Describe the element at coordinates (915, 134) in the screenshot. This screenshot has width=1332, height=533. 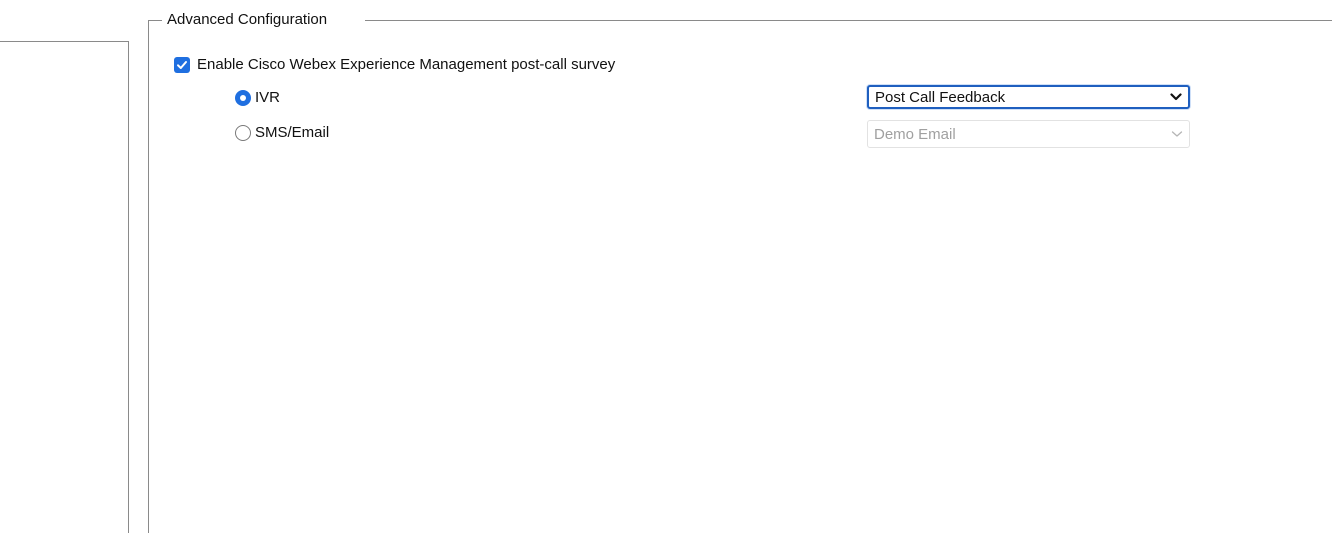
I see `sms-email-survey-select-value: Demo Email` at that location.